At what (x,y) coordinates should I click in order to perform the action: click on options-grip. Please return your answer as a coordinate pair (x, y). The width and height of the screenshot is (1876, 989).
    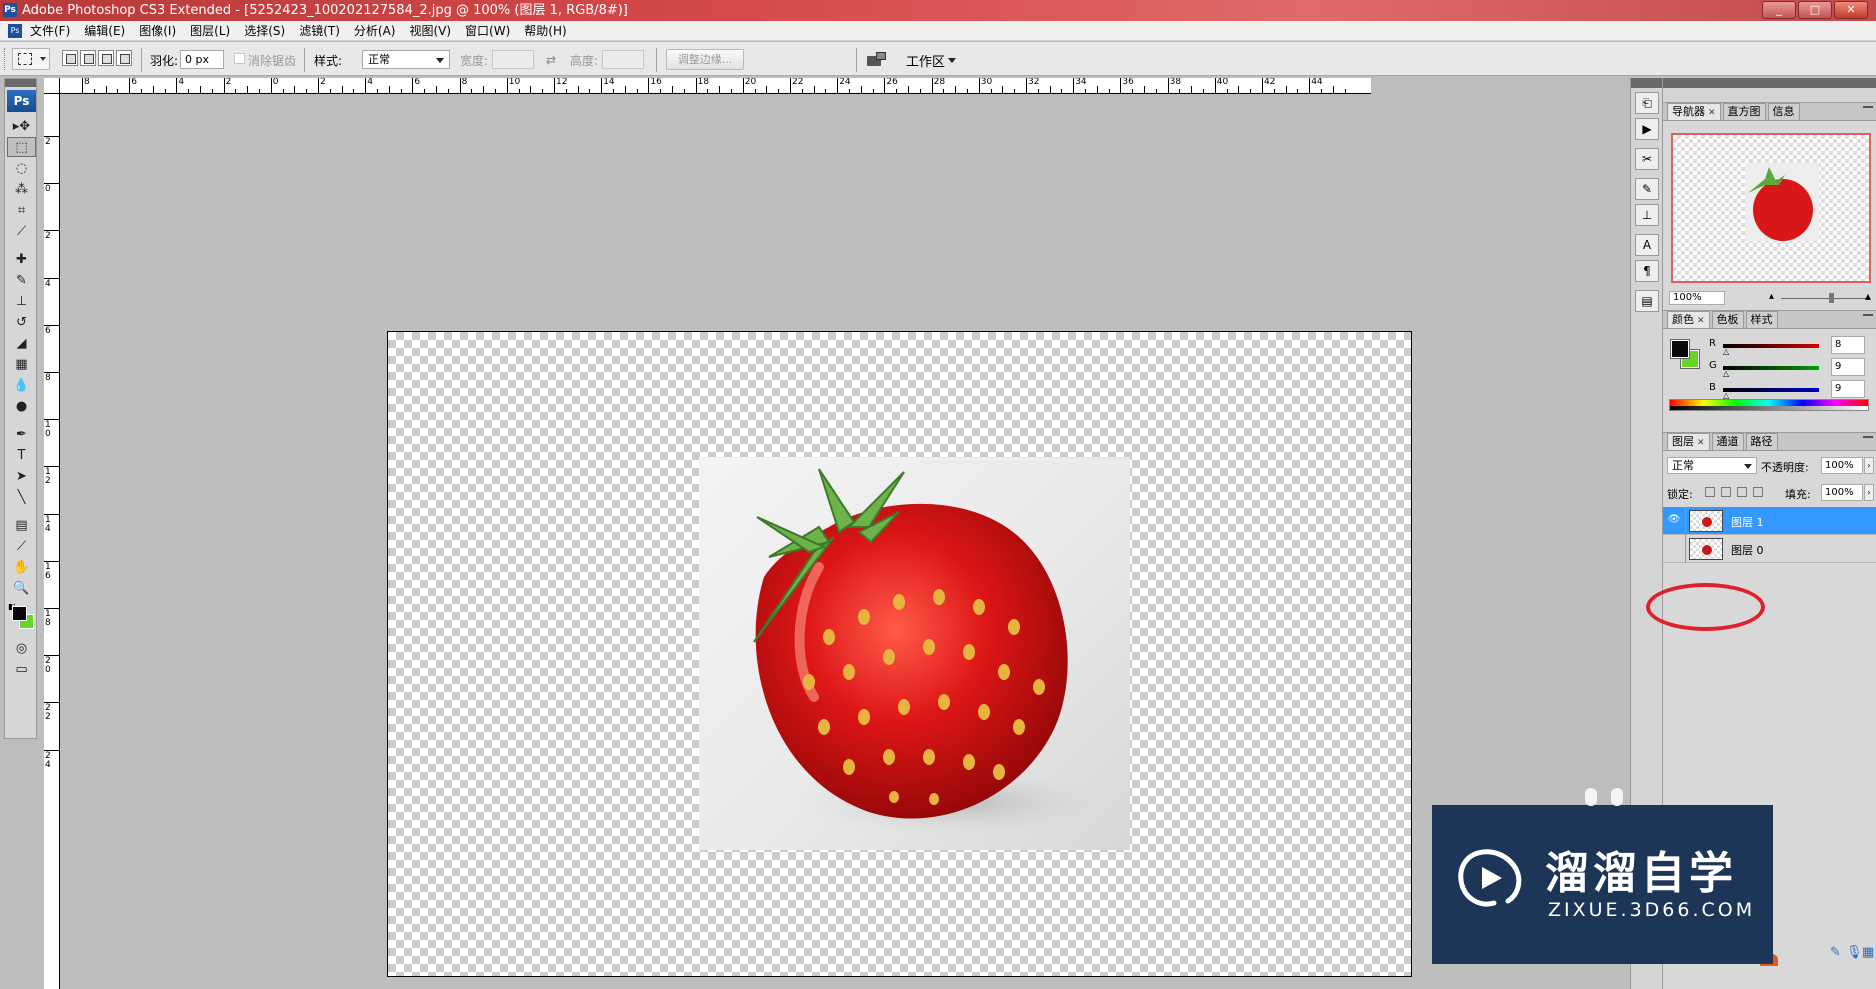
    Looking at the image, I should click on (5, 59).